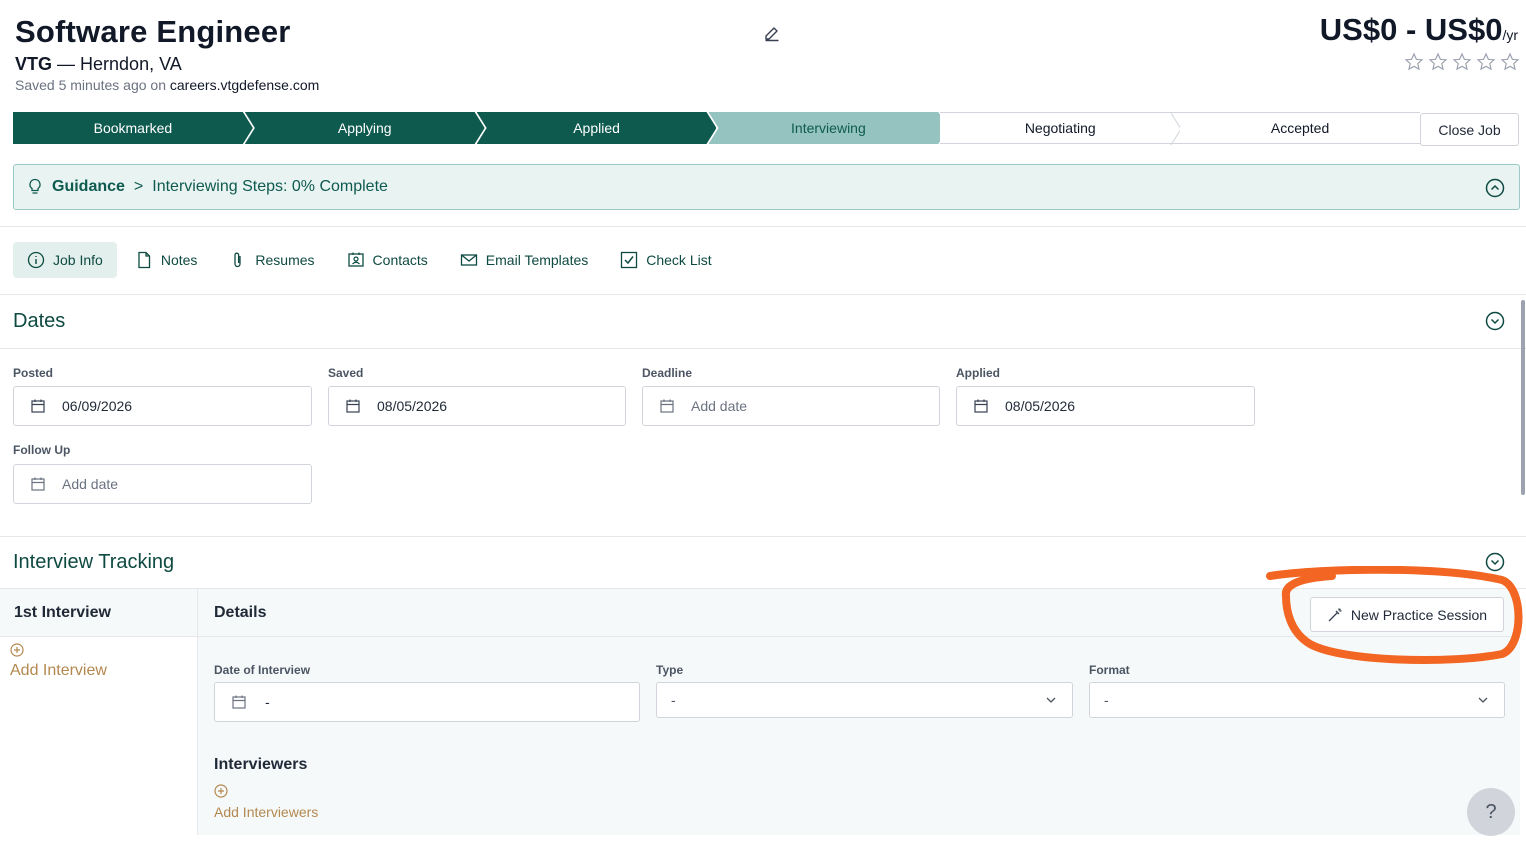  What do you see at coordinates (1105, 406) in the screenshot?
I see `applied-date-field: 08/05/2026` at bounding box center [1105, 406].